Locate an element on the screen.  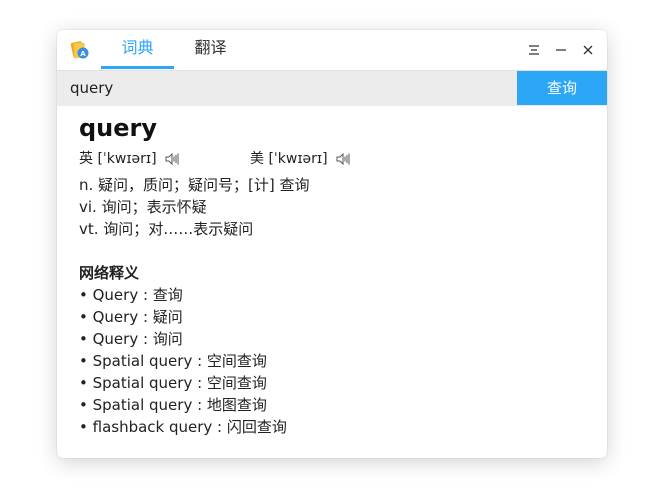
list-item: • Spatial query : 地图查询 is located at coordinates (173, 405).